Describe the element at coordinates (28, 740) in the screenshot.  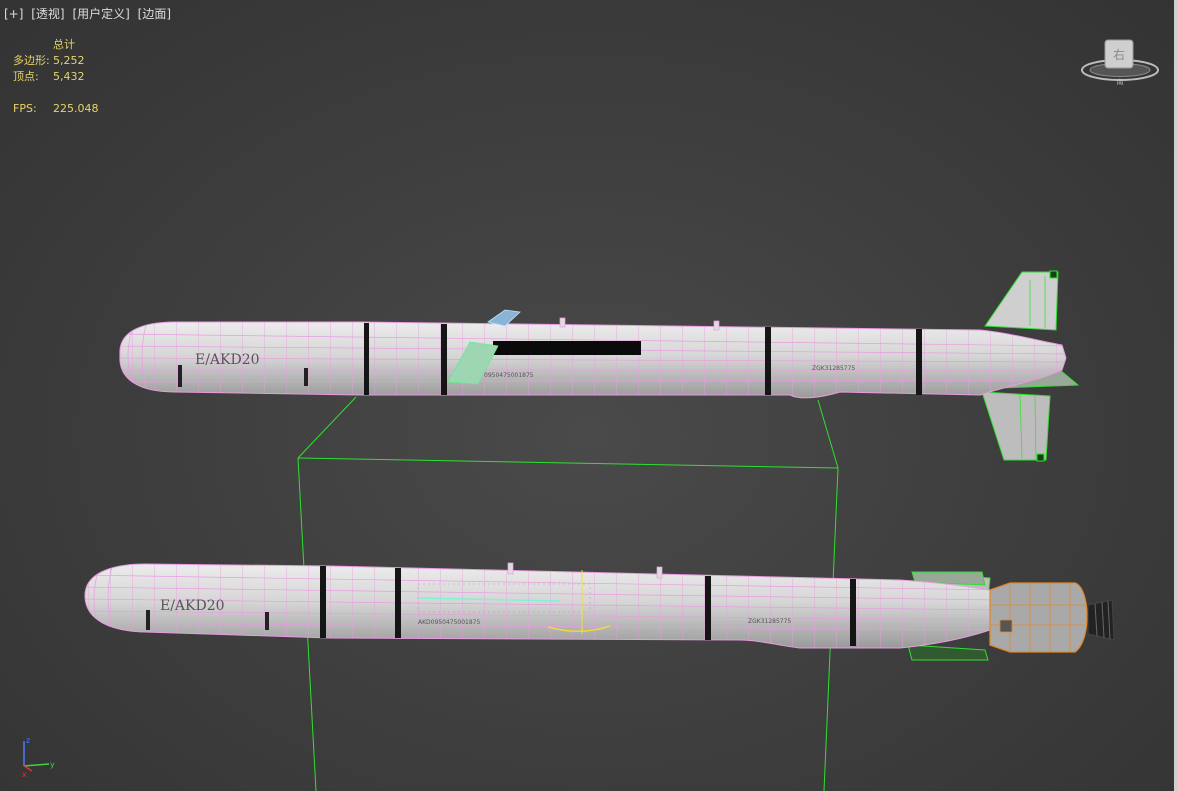
I see `axis-z-label: z` at that location.